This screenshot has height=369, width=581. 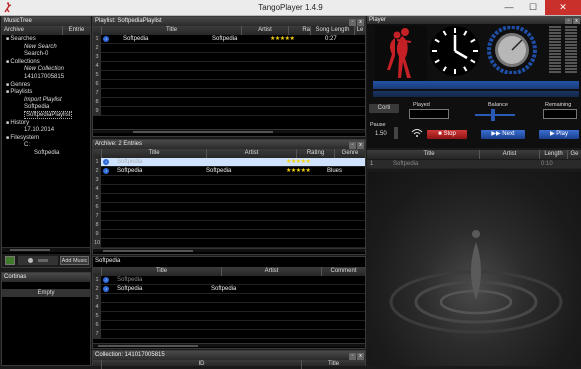 What do you see at coordinates (332, 30) in the screenshot?
I see `col-song-length: Song Length` at bounding box center [332, 30].